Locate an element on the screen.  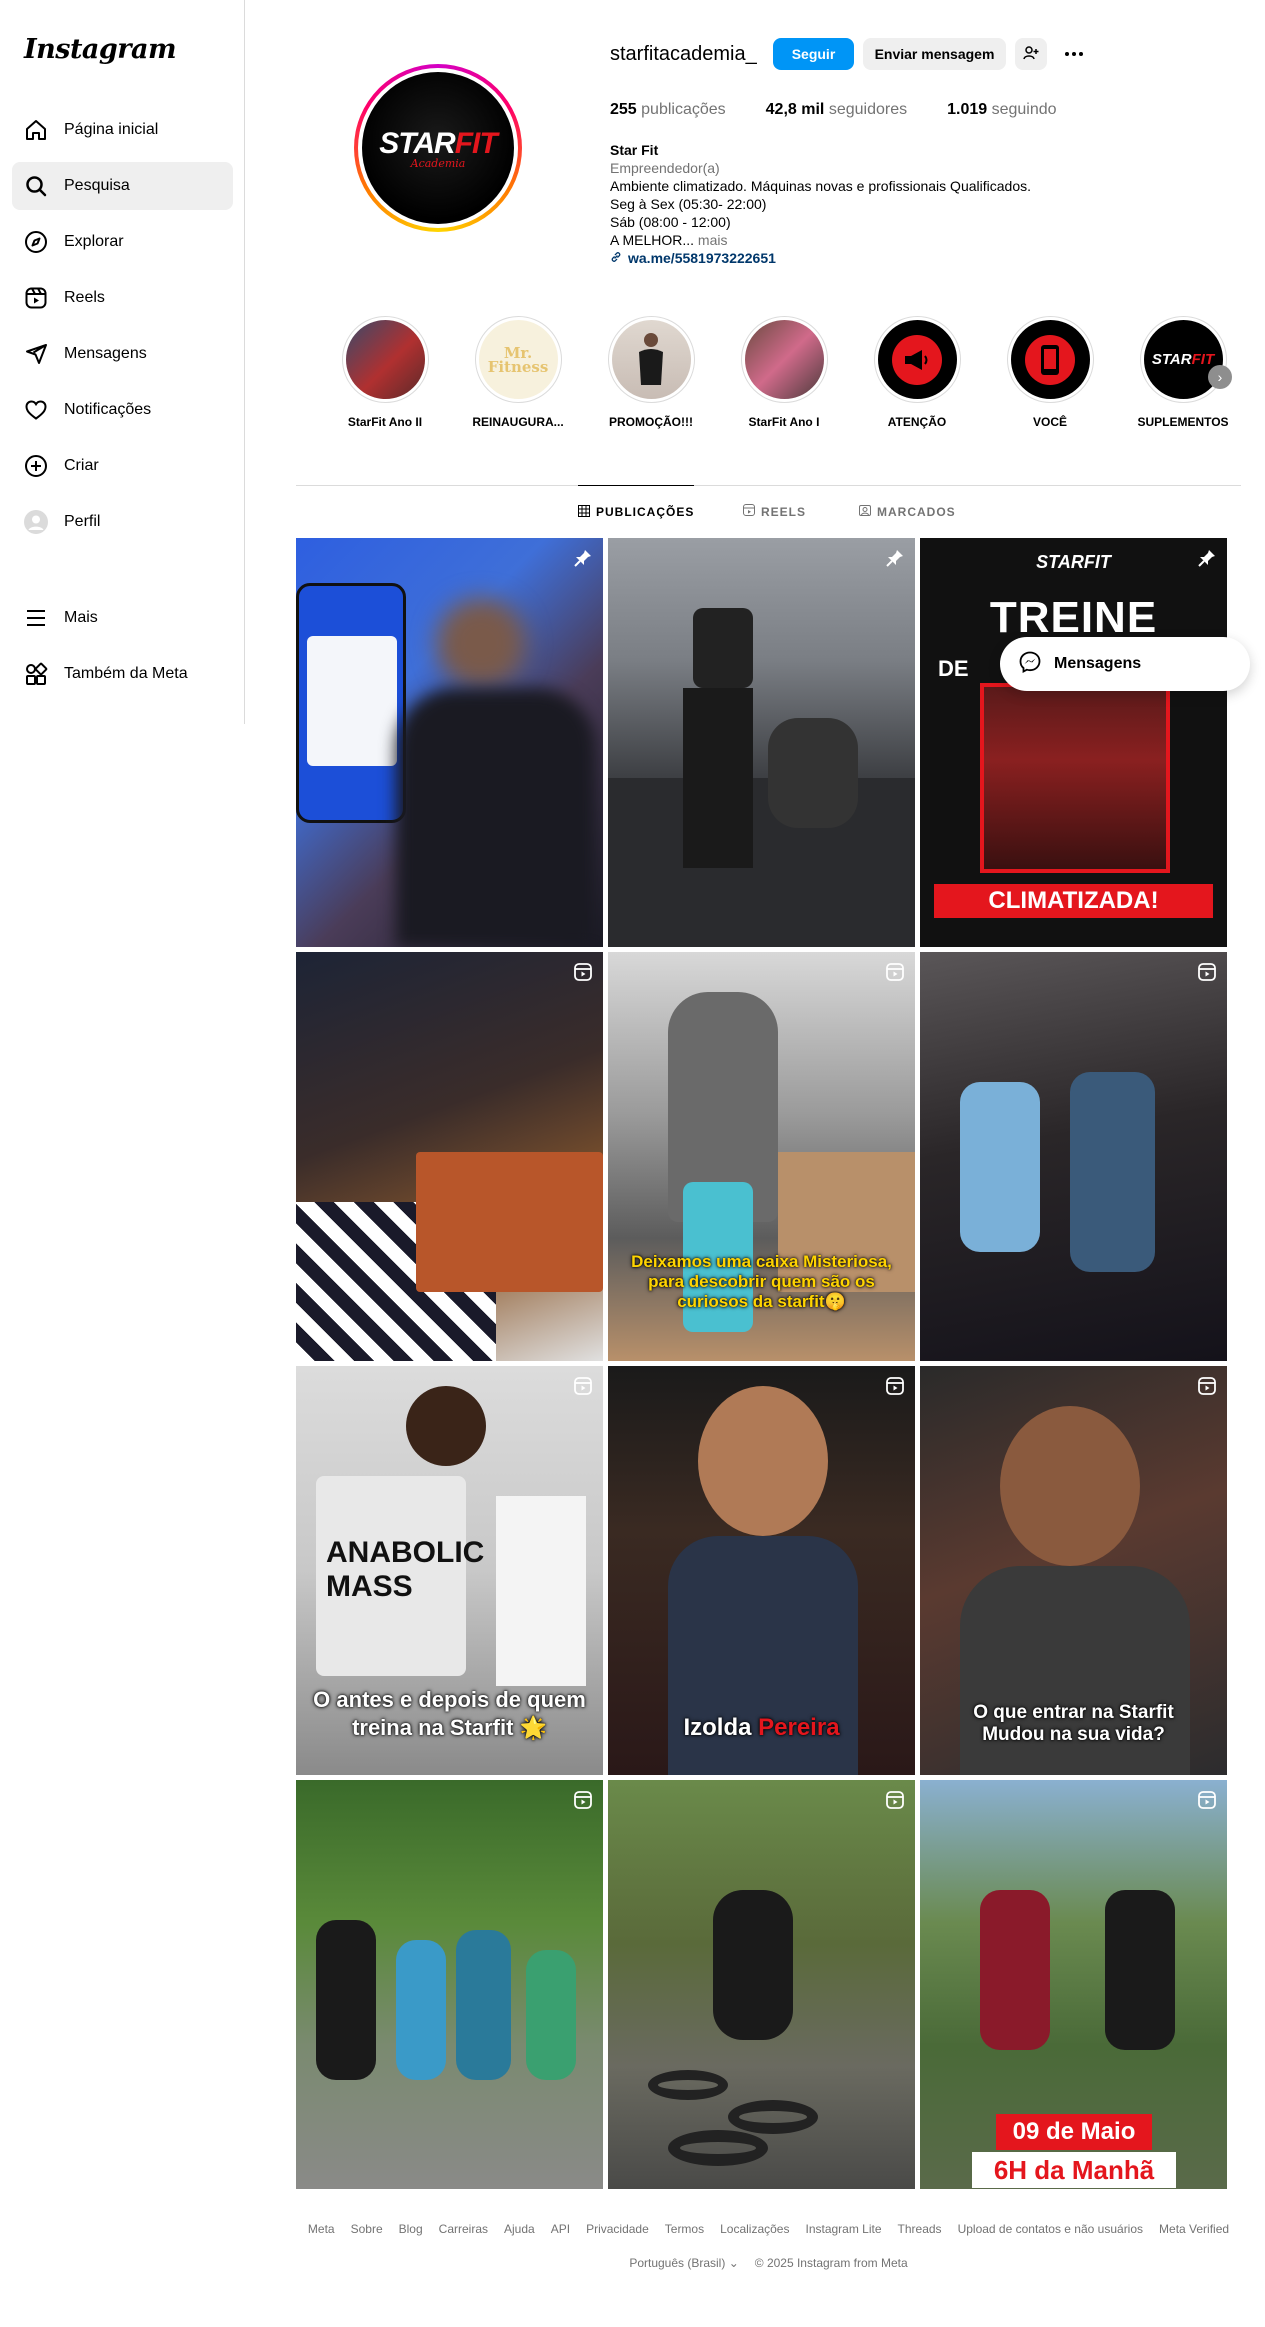
post-thumbnail: Izolda Pereira is located at coordinates (761, 1570).